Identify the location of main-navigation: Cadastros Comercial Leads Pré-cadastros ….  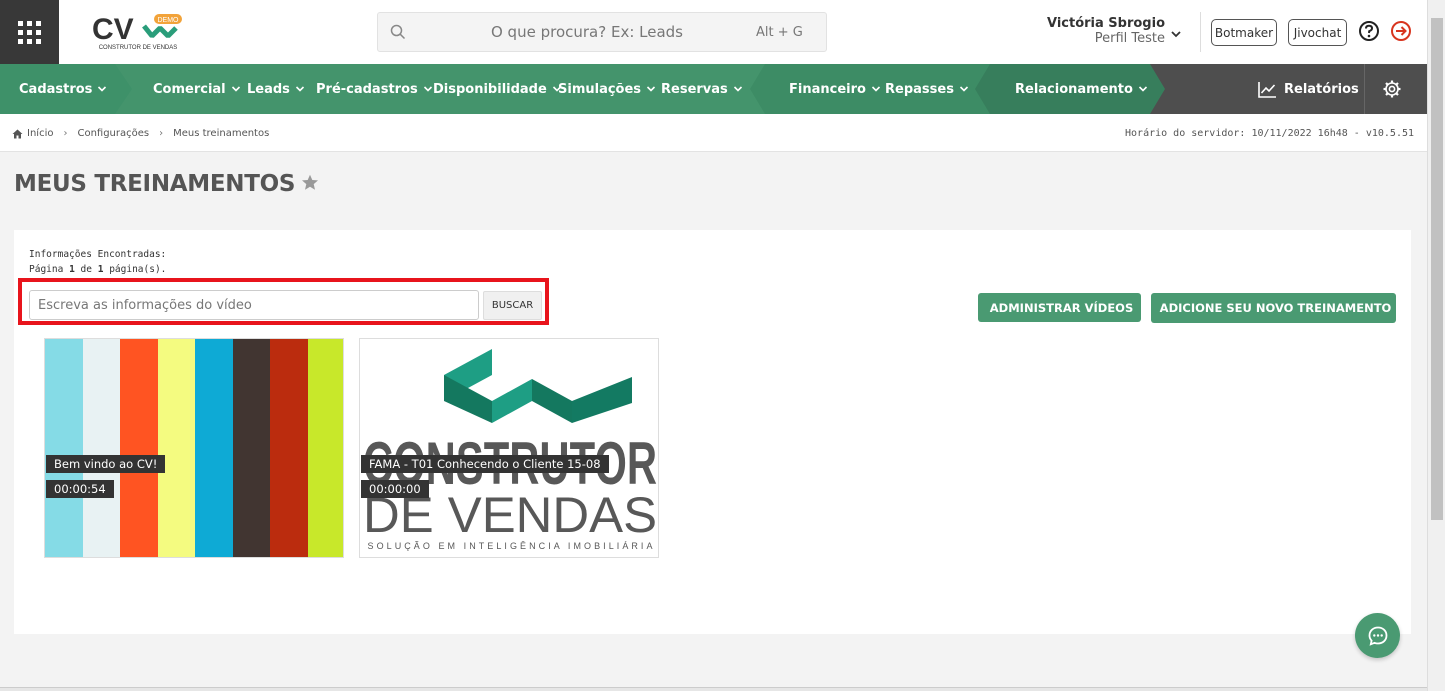
(713, 89).